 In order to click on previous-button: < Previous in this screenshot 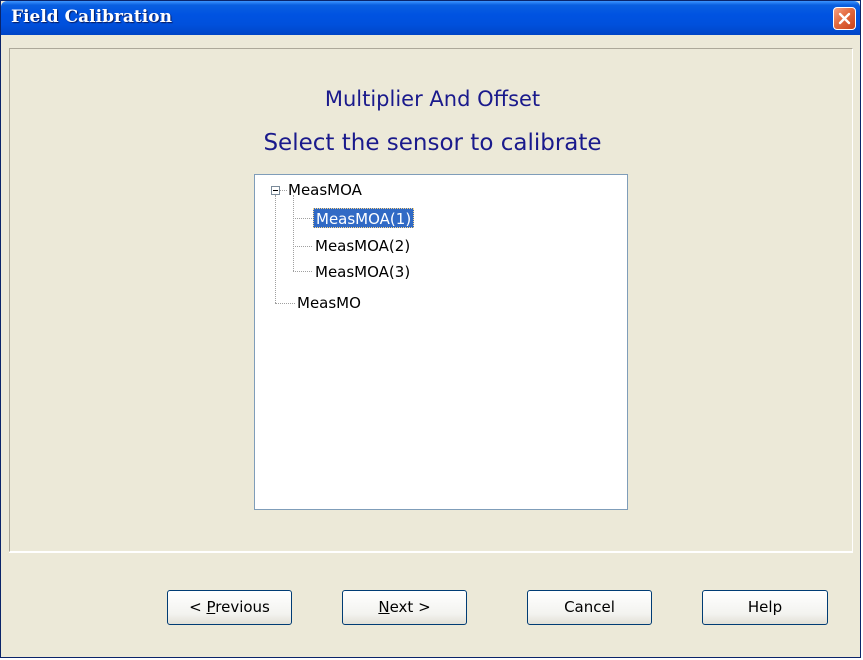, I will do `click(229, 607)`.